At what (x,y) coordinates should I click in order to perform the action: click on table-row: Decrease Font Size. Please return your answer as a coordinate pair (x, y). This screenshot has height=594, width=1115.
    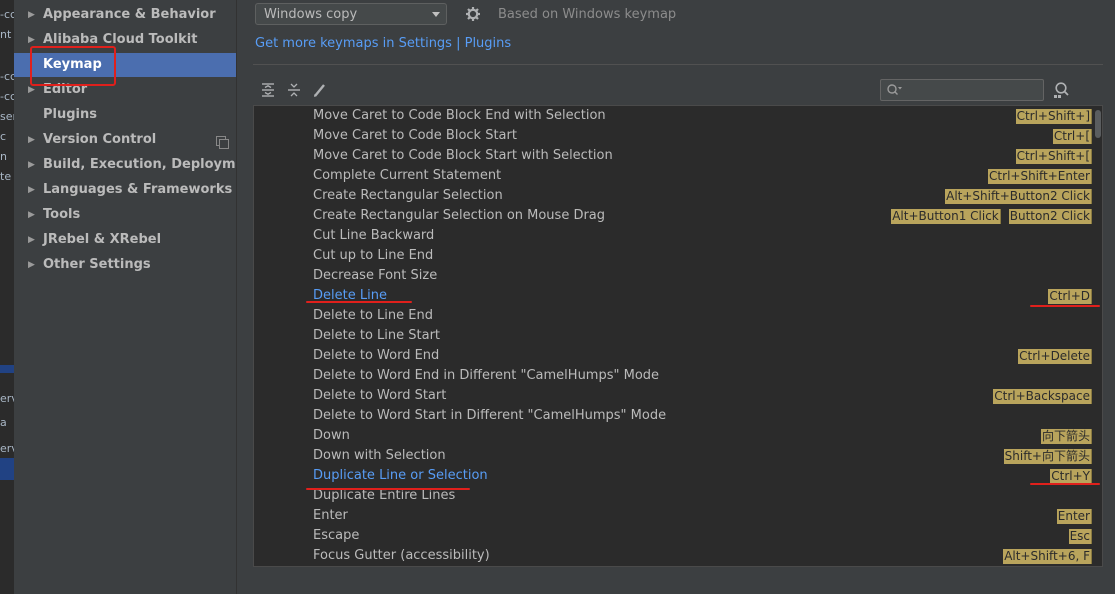
    Looking at the image, I should click on (673, 277).